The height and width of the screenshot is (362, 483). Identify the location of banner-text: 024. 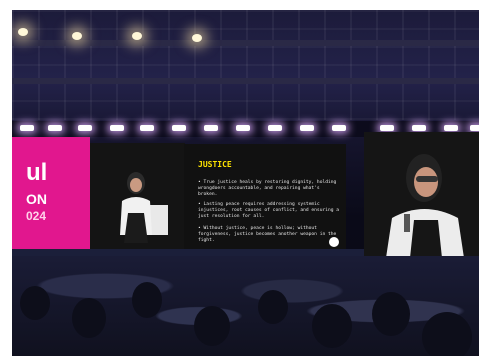
(36, 216).